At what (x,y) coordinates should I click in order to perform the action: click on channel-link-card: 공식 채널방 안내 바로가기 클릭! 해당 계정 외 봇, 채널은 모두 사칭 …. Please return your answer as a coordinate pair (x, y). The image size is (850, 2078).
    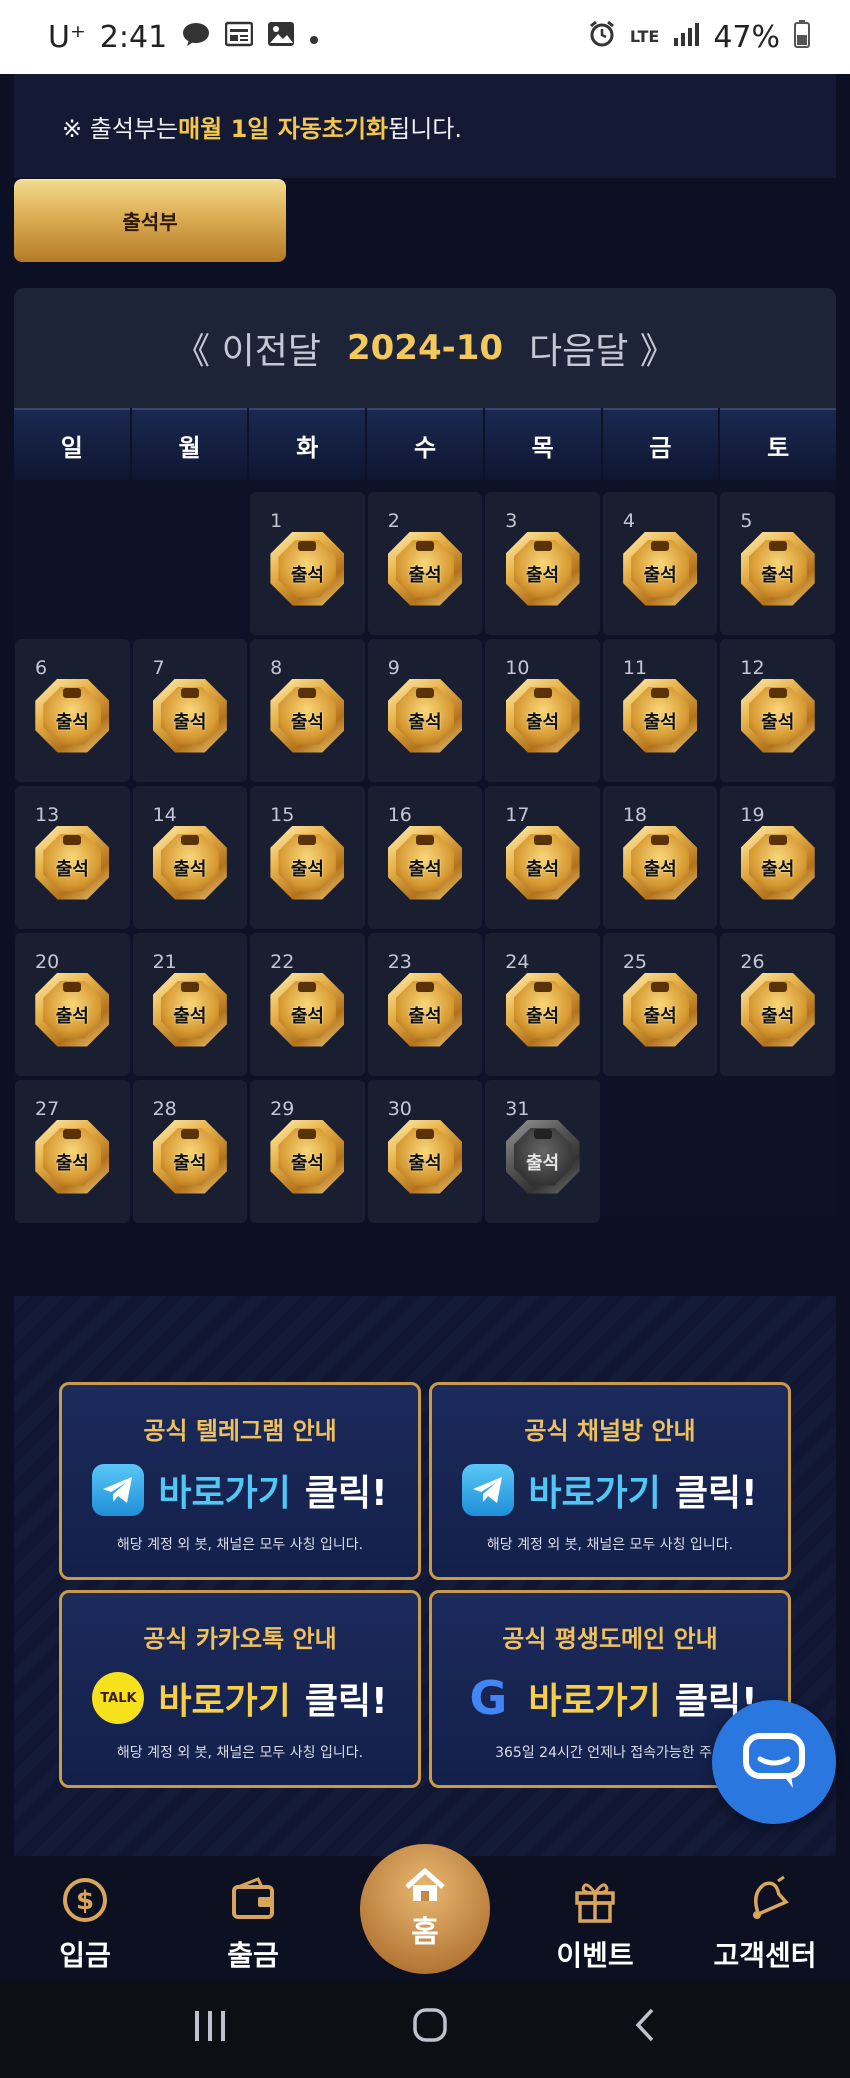
    Looking at the image, I should click on (610, 1481).